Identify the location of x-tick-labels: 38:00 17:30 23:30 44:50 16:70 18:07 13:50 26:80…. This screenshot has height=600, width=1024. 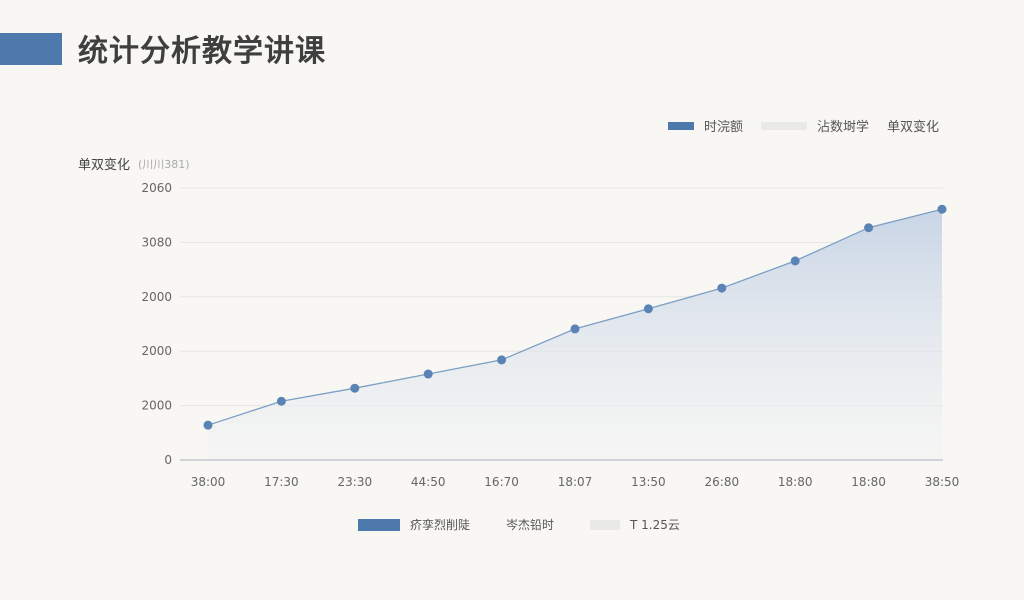
(575, 482).